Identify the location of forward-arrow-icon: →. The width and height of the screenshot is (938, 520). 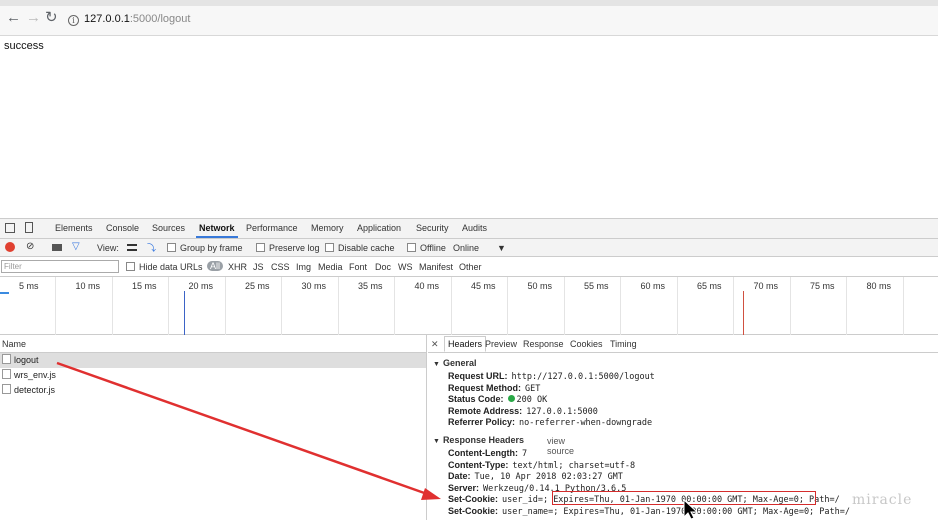
(33, 18).